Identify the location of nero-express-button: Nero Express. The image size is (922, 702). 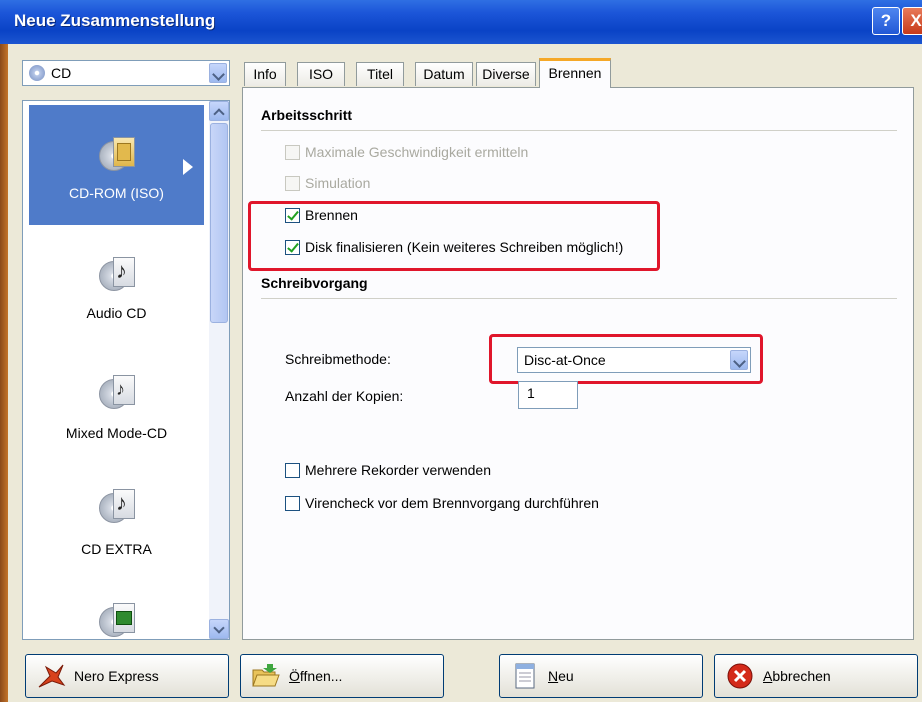
(127, 676).